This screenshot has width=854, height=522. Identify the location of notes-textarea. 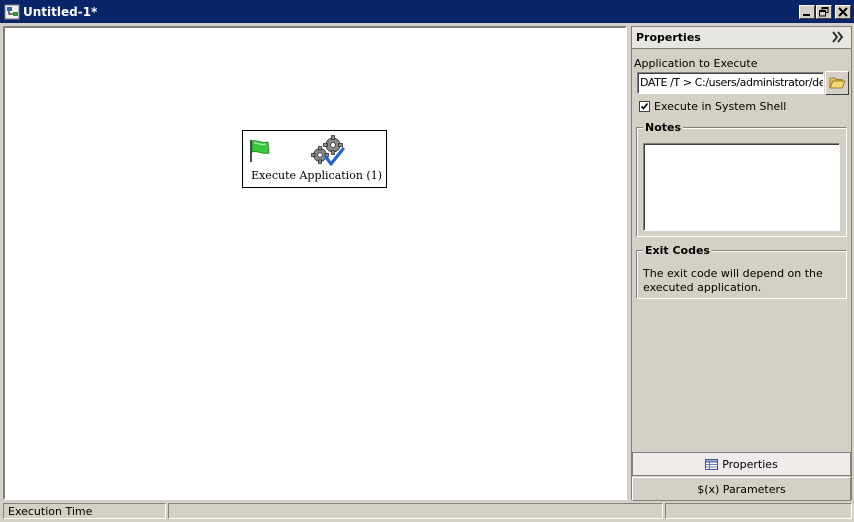
(741, 187).